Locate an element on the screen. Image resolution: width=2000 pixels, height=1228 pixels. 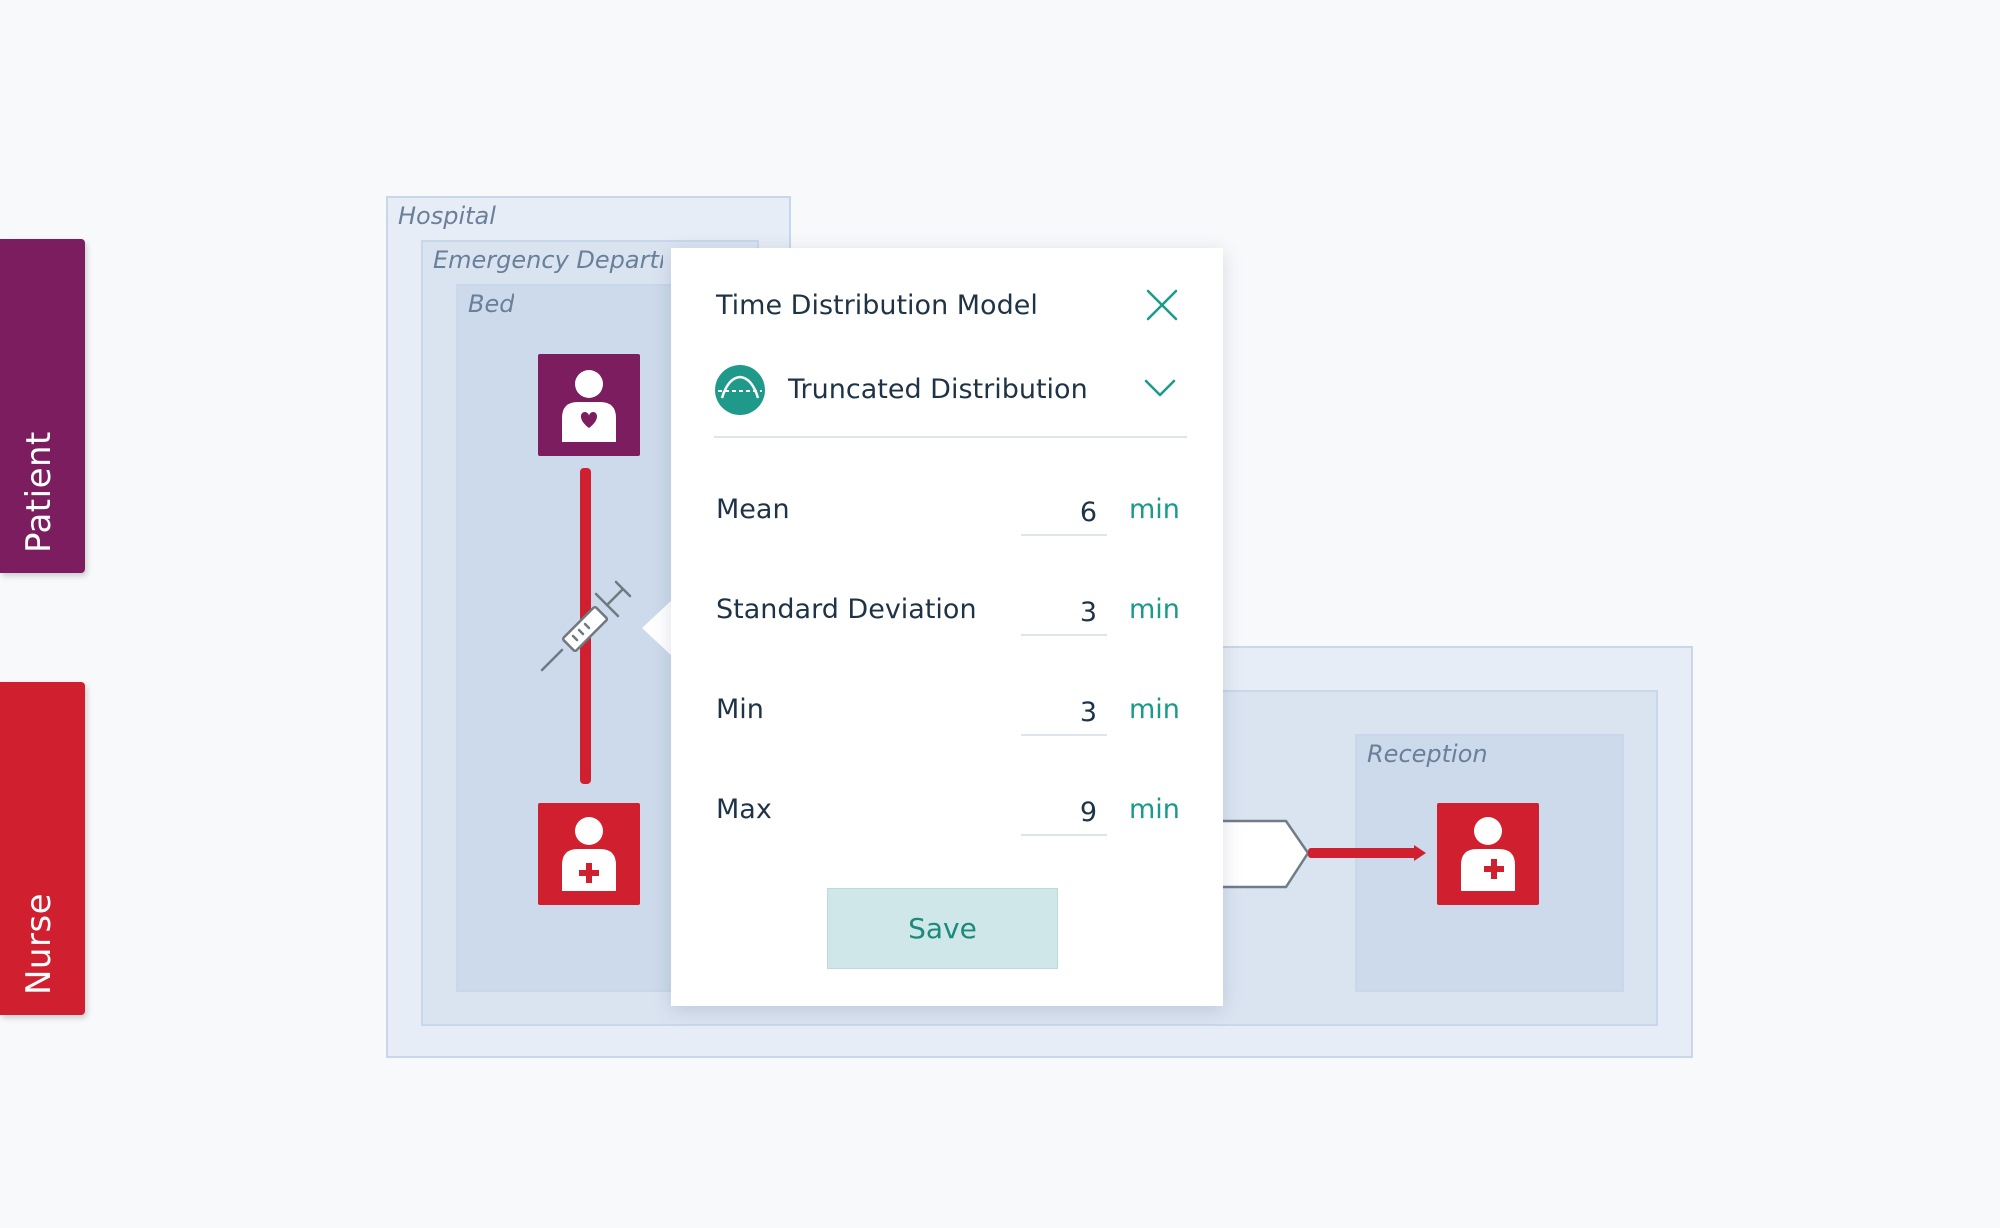
flow-connector-horizontal is located at coordinates (1319, 854).